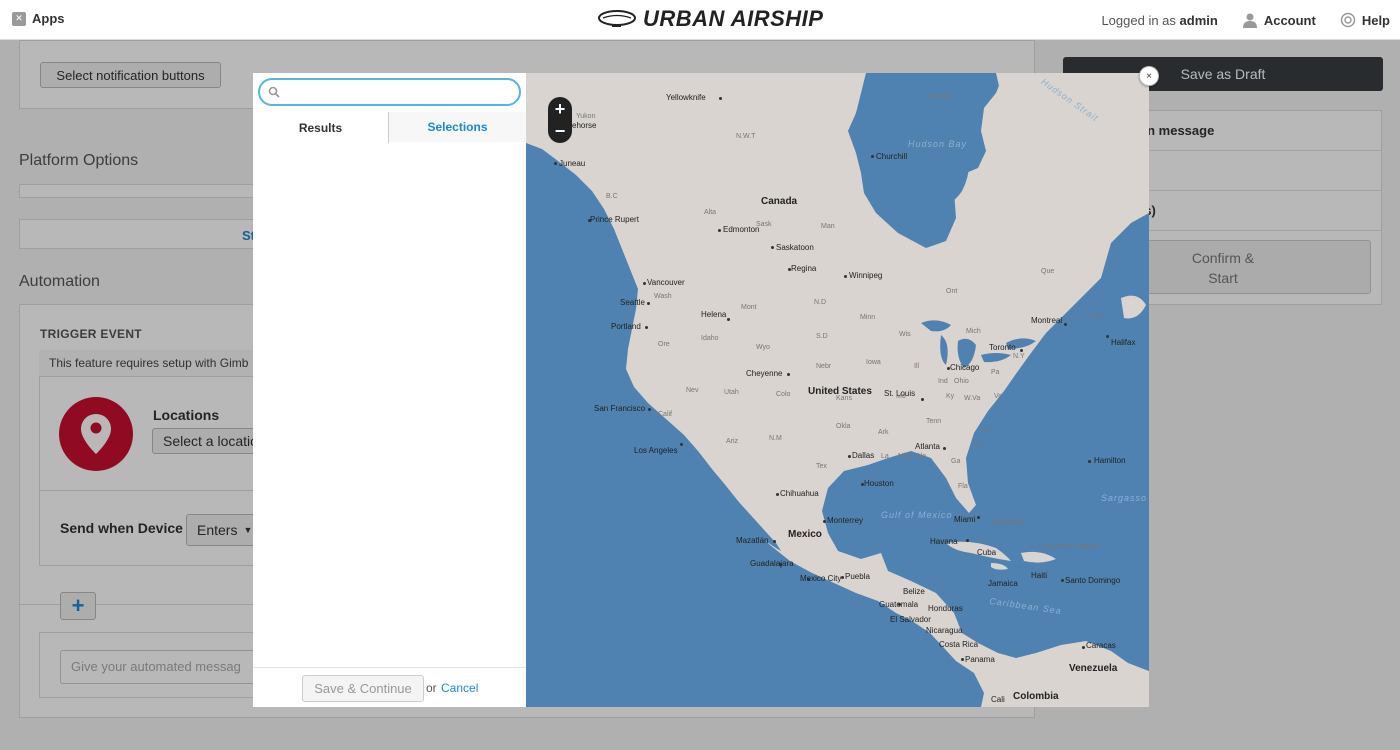  Describe the element at coordinates (665, 414) in the screenshot. I see `map-label-region: Calif` at that location.